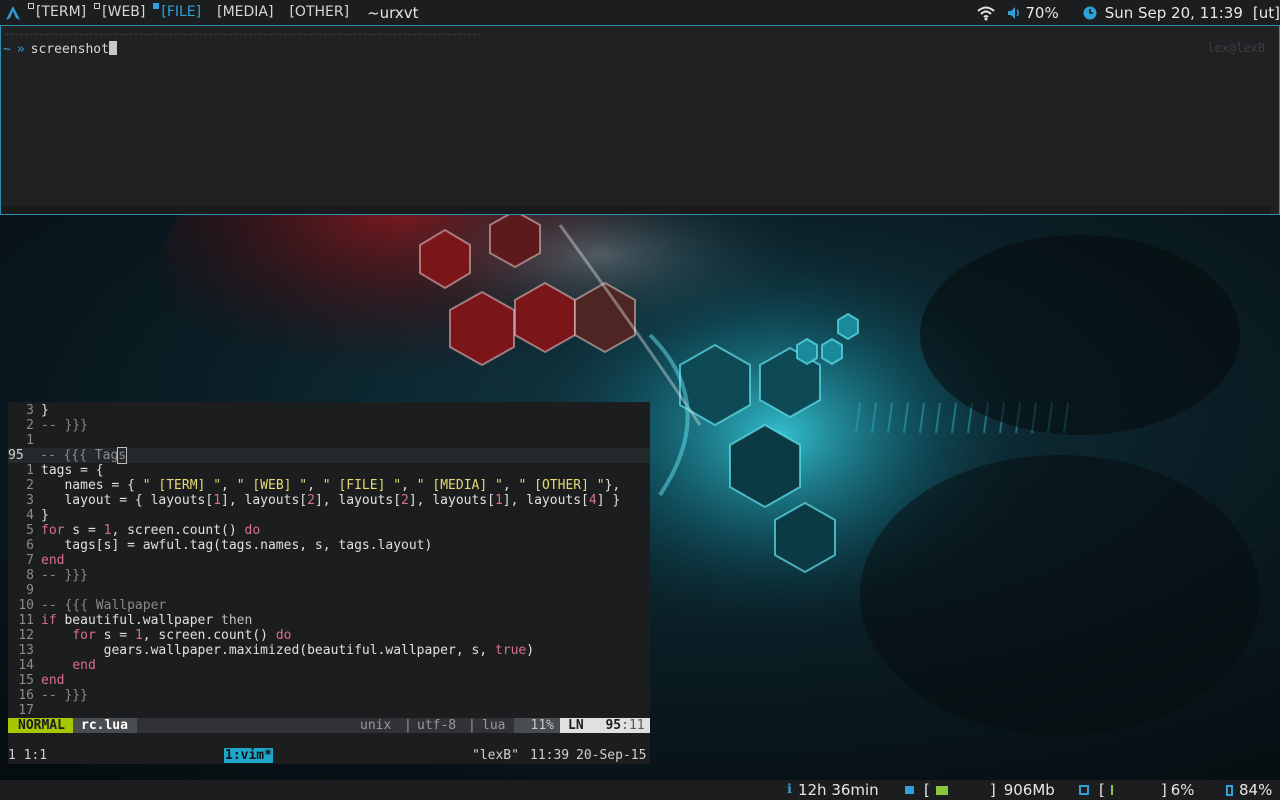  I want to click on tmux-statusbar: 1 1:1 1:vim* "lexB" 11:39 20-Sep-15, so click(329, 755).